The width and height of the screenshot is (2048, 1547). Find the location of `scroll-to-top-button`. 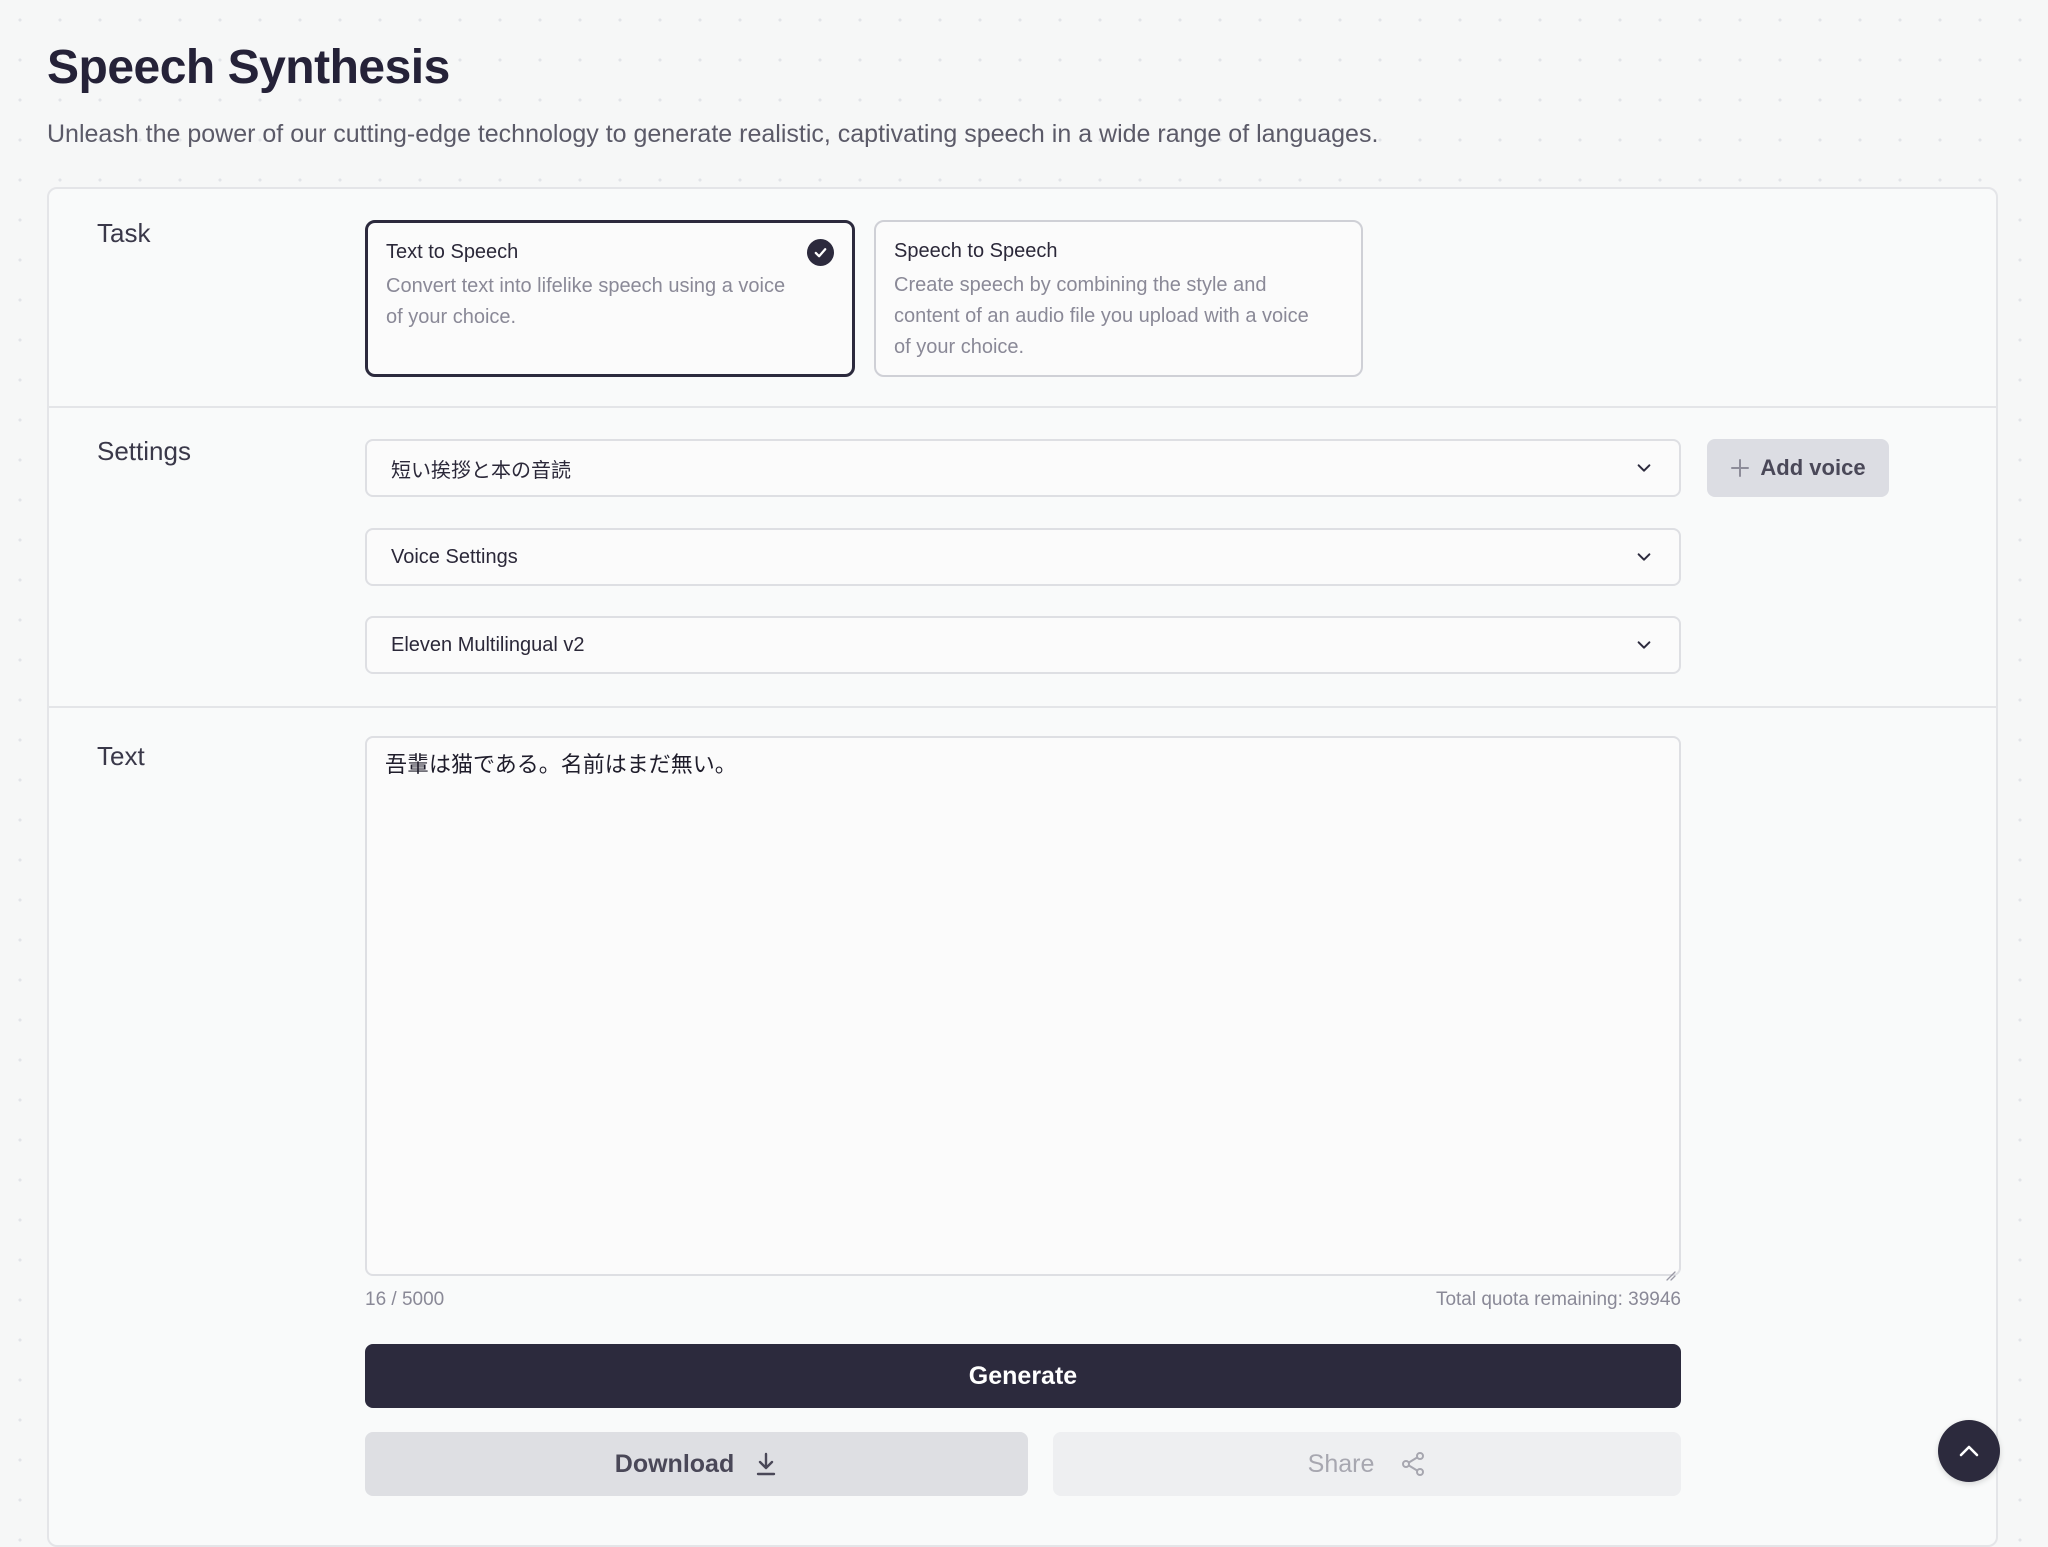

scroll-to-top-button is located at coordinates (1969, 1451).